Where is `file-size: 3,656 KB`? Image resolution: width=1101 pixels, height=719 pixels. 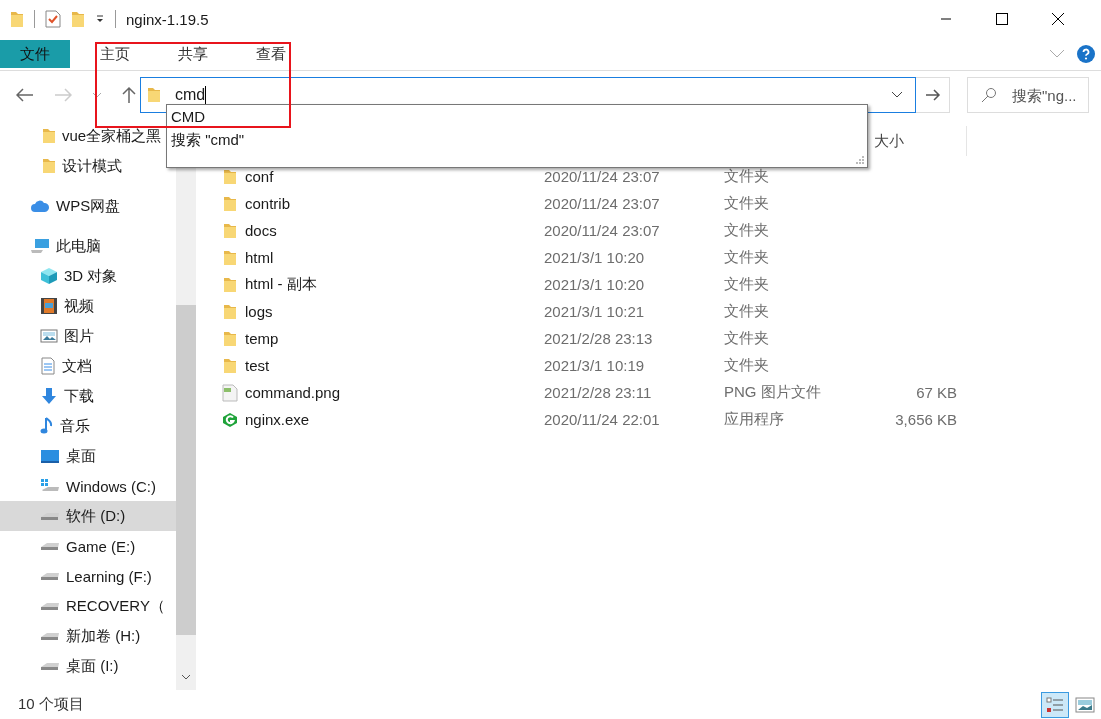
file-size: 3,656 KB is located at coordinates (925, 419).